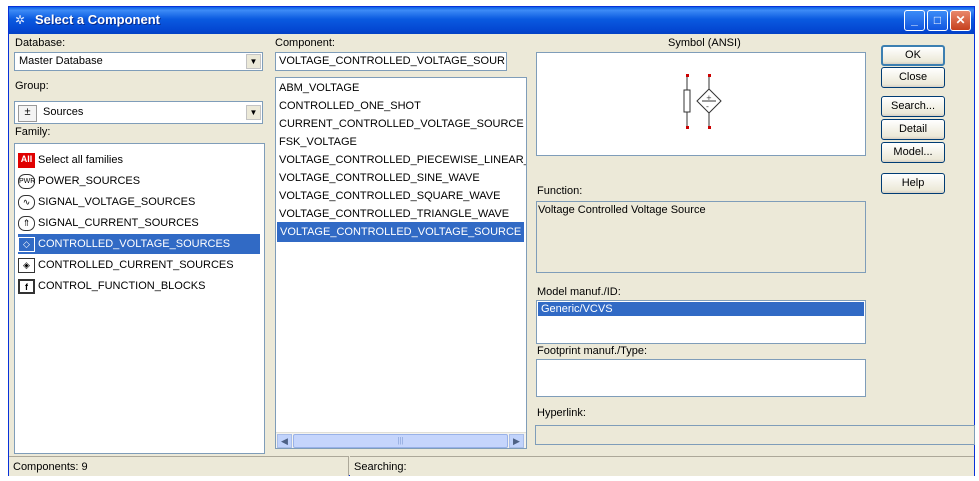 This screenshot has height=481, width=979. What do you see at coordinates (379, 178) in the screenshot?
I see `component-item: VOLTAGE_CONTROLLED_SINE_WAVE` at bounding box center [379, 178].